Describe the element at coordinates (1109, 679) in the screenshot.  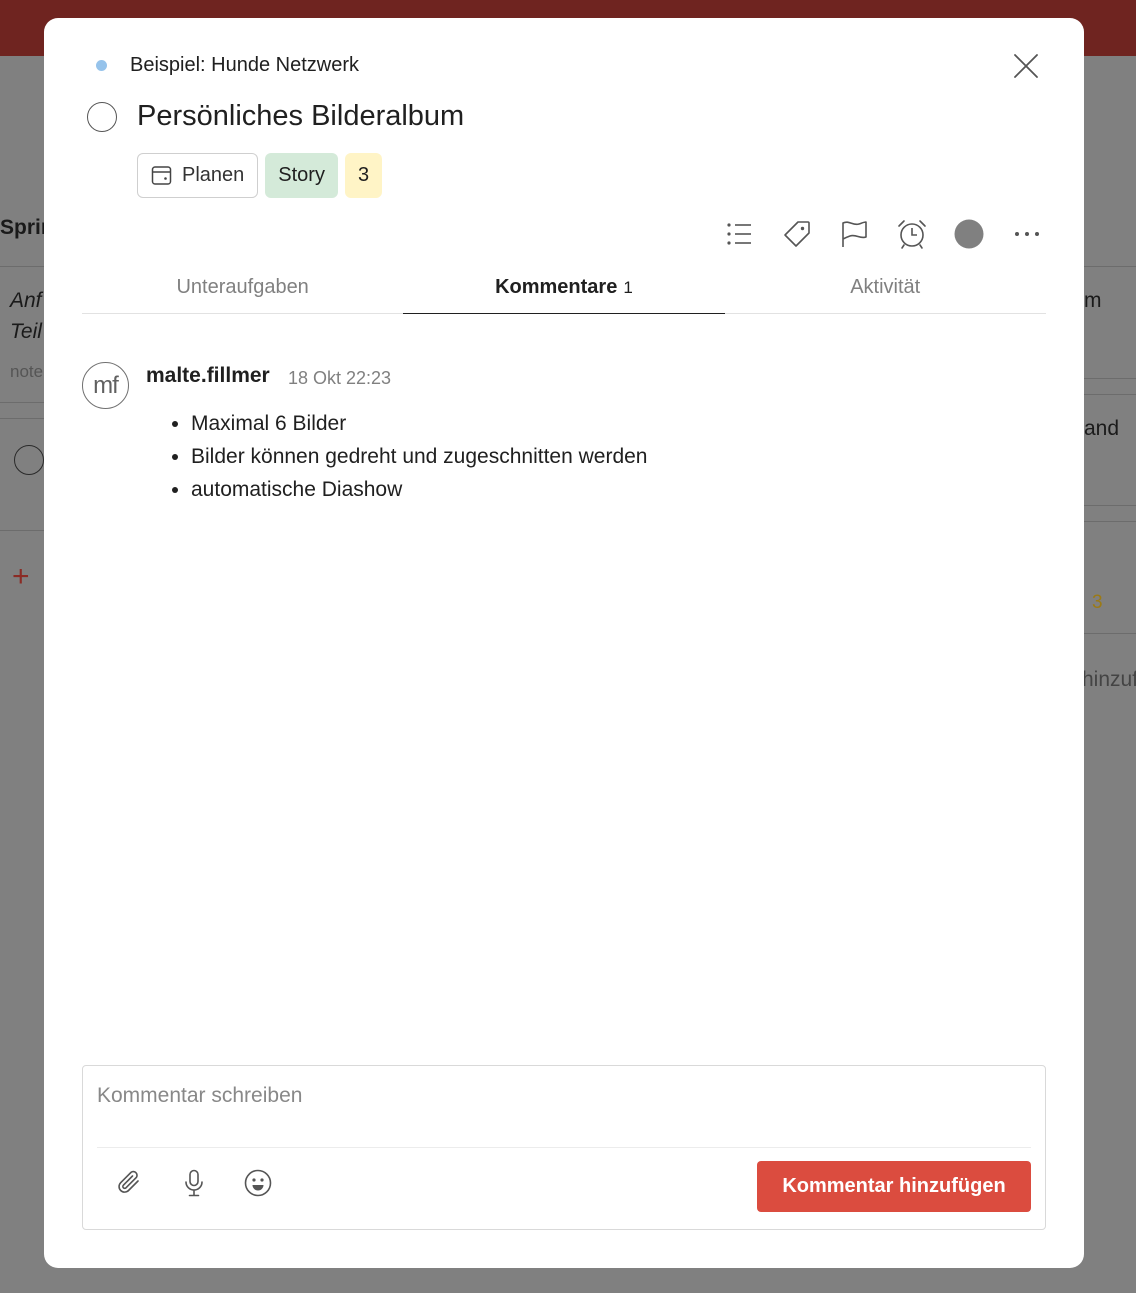
I see `background-add-label: hinzuf` at that location.